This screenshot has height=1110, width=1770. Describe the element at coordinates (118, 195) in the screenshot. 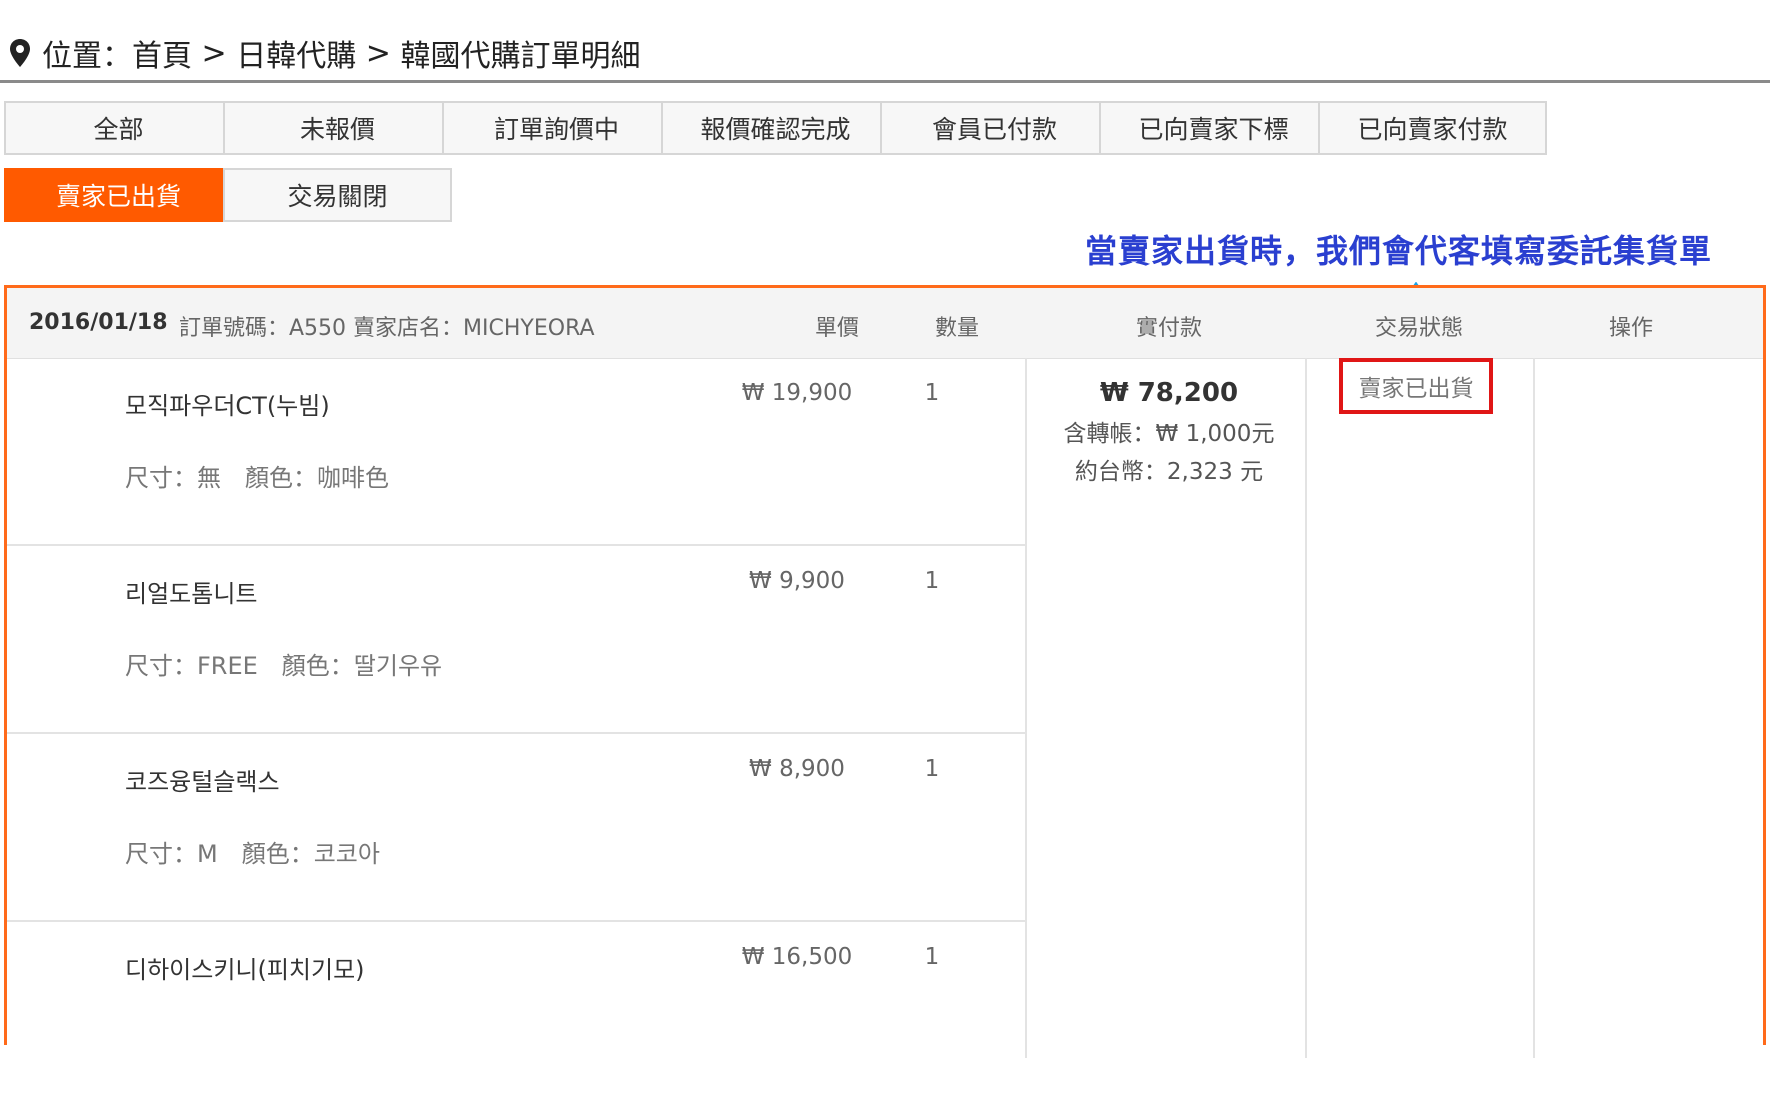

I see `tab-seller-shipped: 賣家已出貨` at that location.